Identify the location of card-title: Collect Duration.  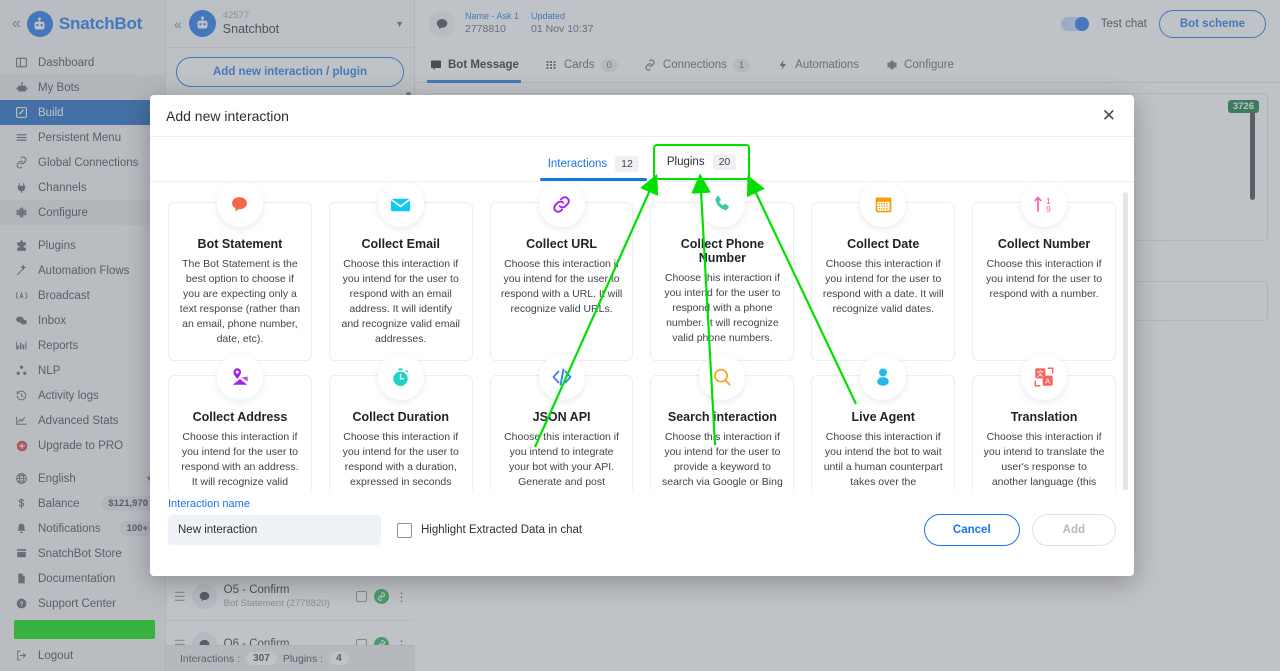
(401, 417).